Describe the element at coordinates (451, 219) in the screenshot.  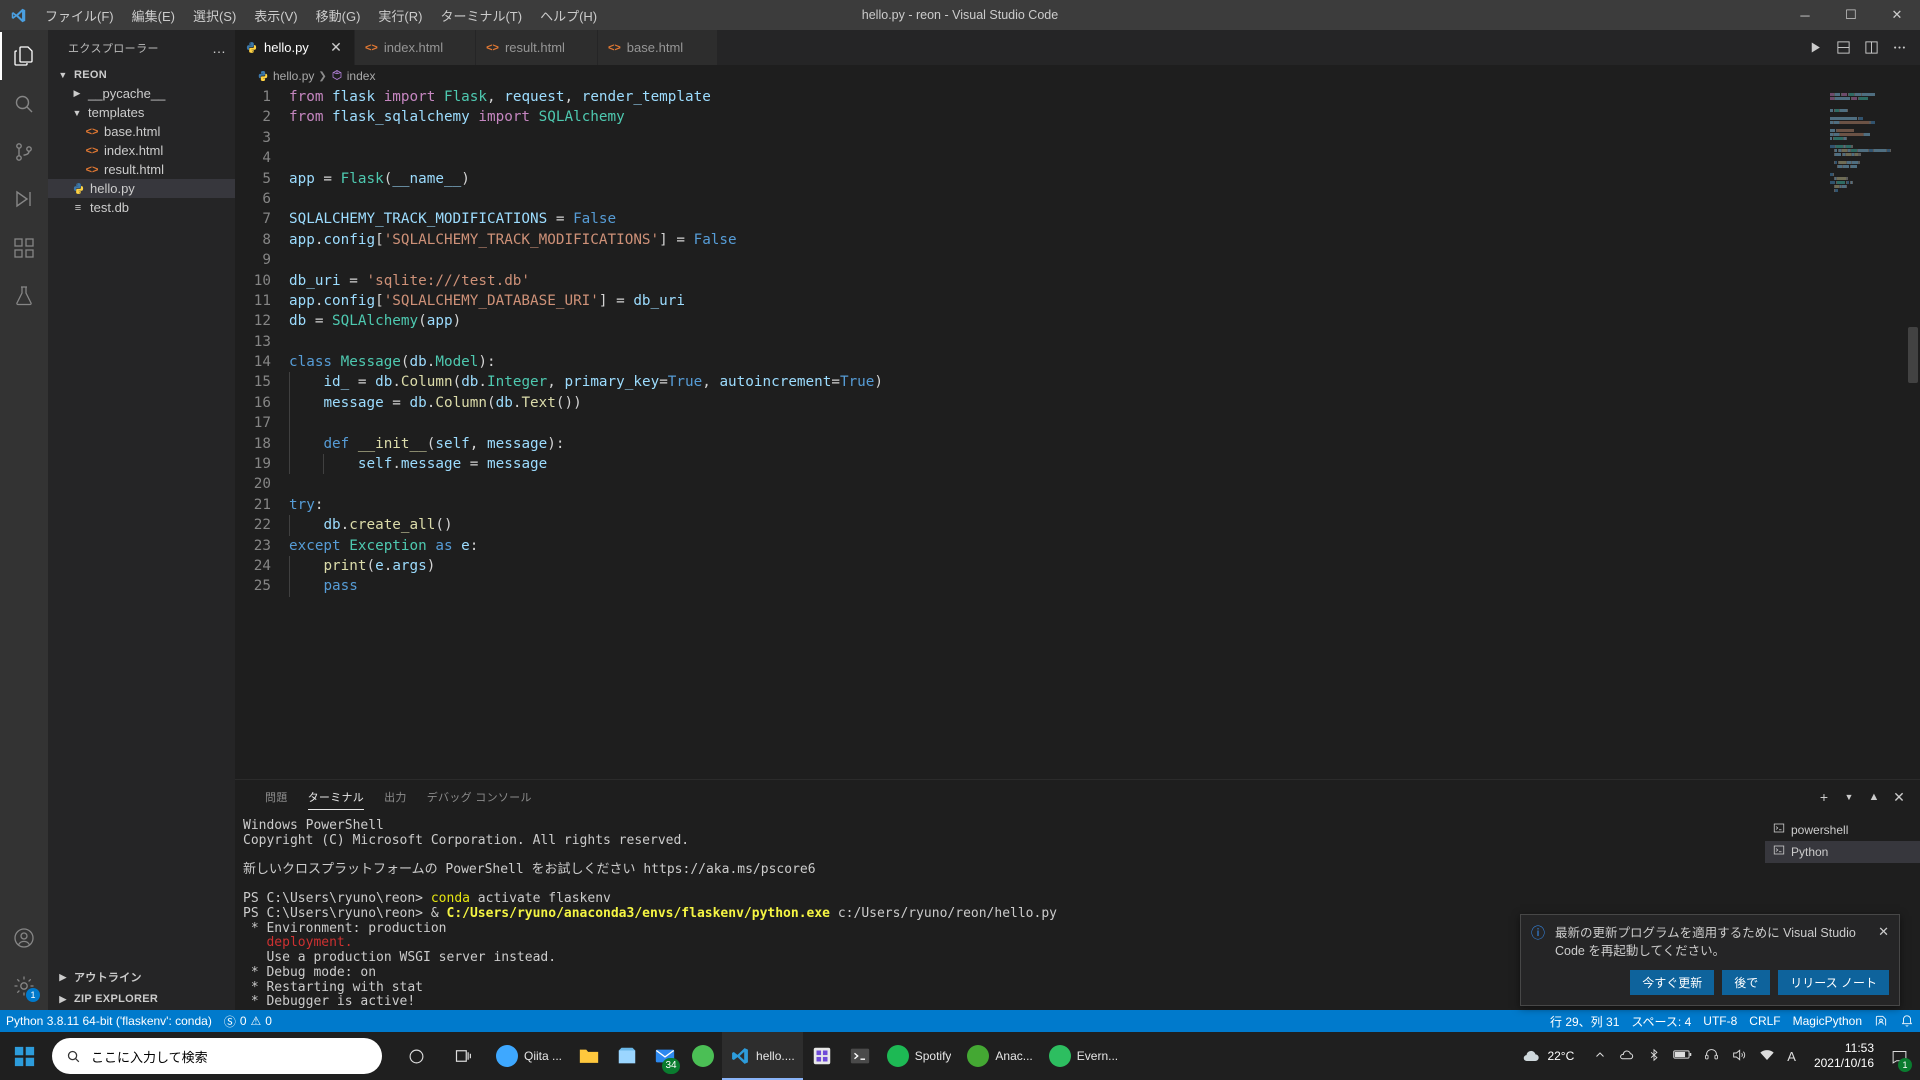
I see `code-text: SQLALCHEMY_TRACK_MODIFICATIONS = False` at that location.